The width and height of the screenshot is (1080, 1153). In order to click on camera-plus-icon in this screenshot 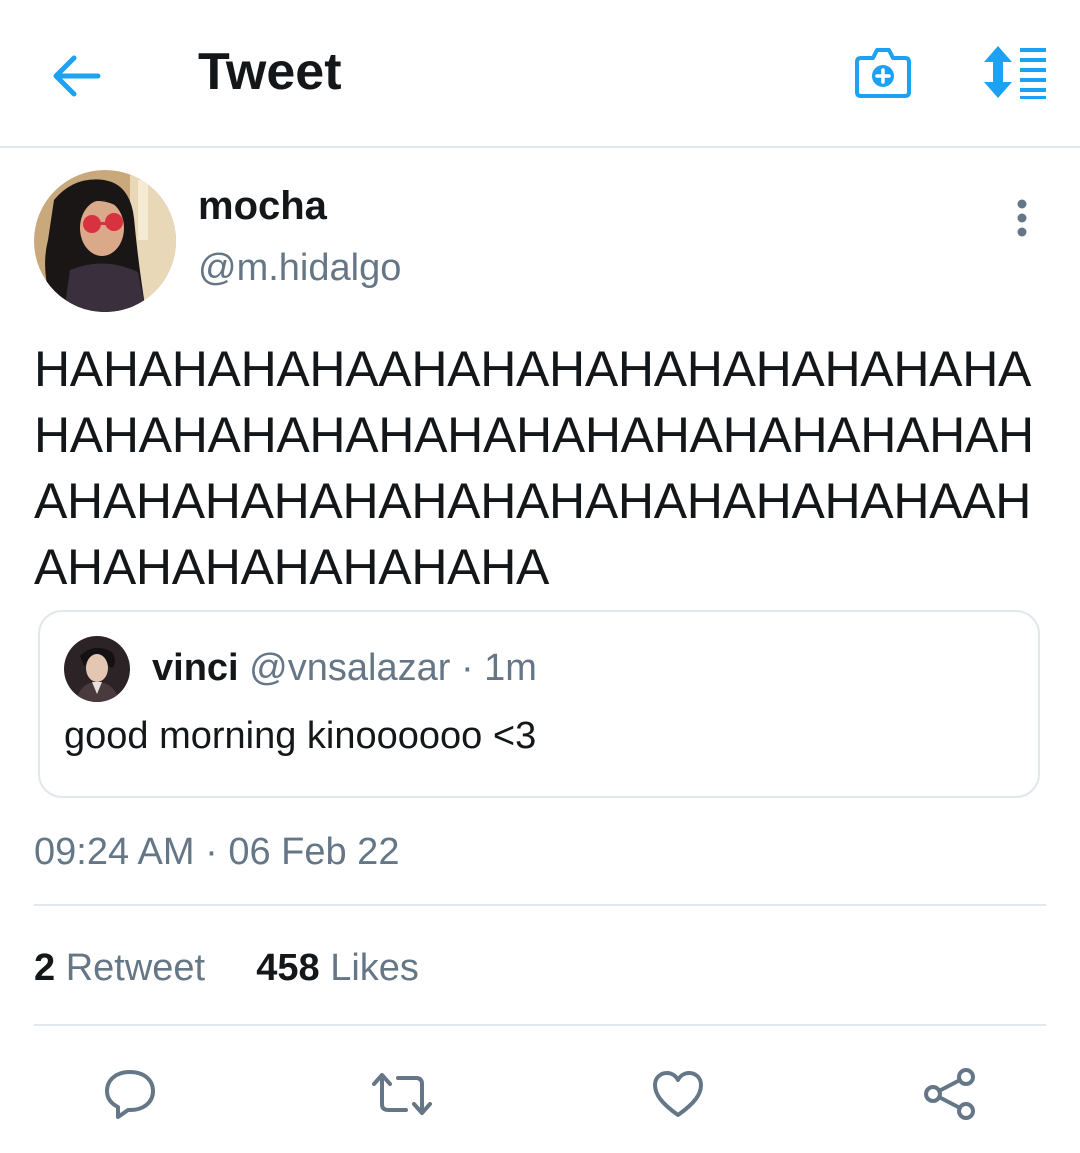, I will do `click(883, 73)`.